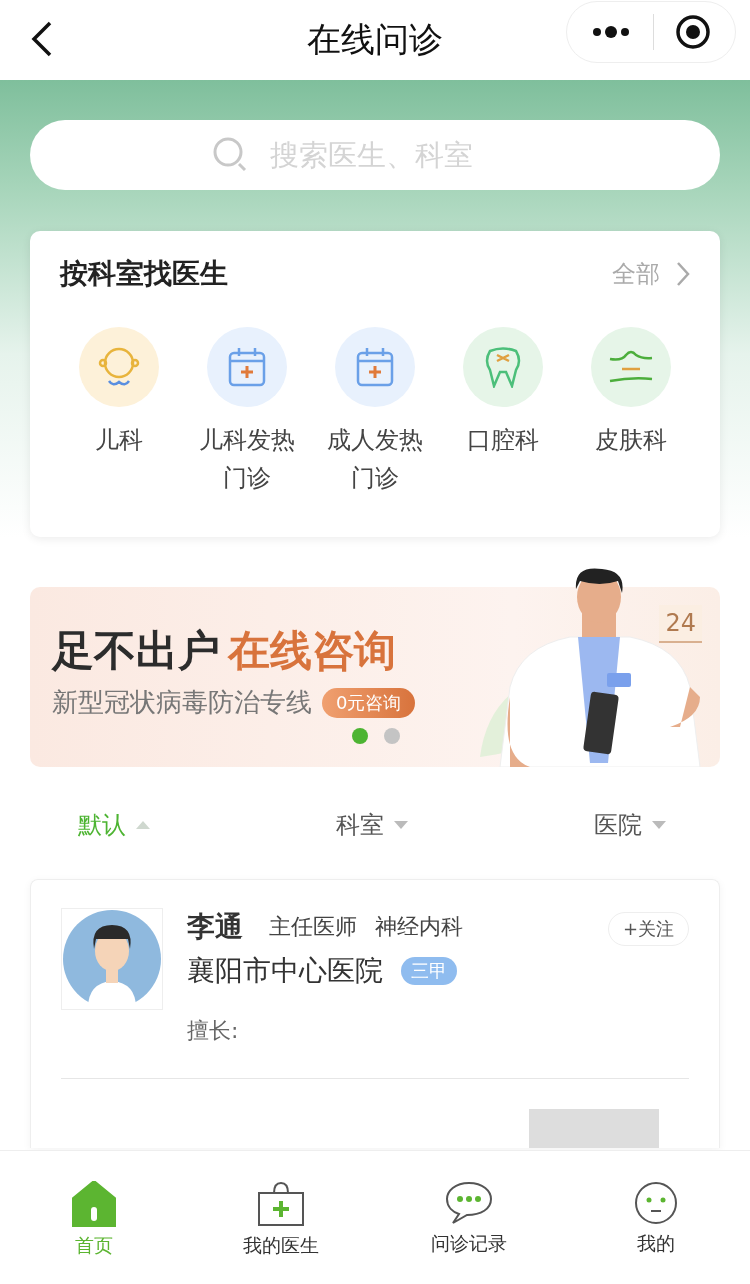 The height and width of the screenshot is (1284, 750). Describe the element at coordinates (372, 825) in the screenshot. I see `sort-filter-tab: 科室` at that location.